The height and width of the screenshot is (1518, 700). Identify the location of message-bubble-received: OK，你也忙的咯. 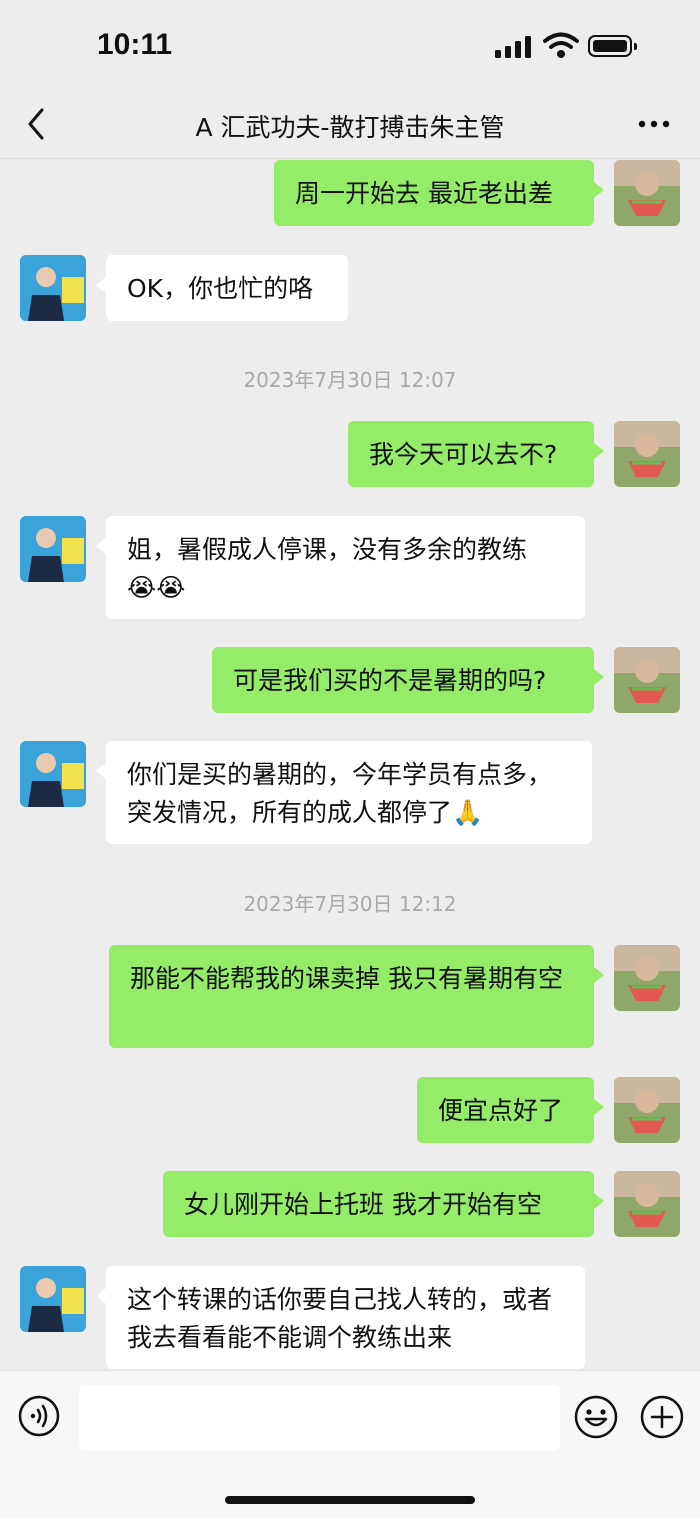
(222, 288).